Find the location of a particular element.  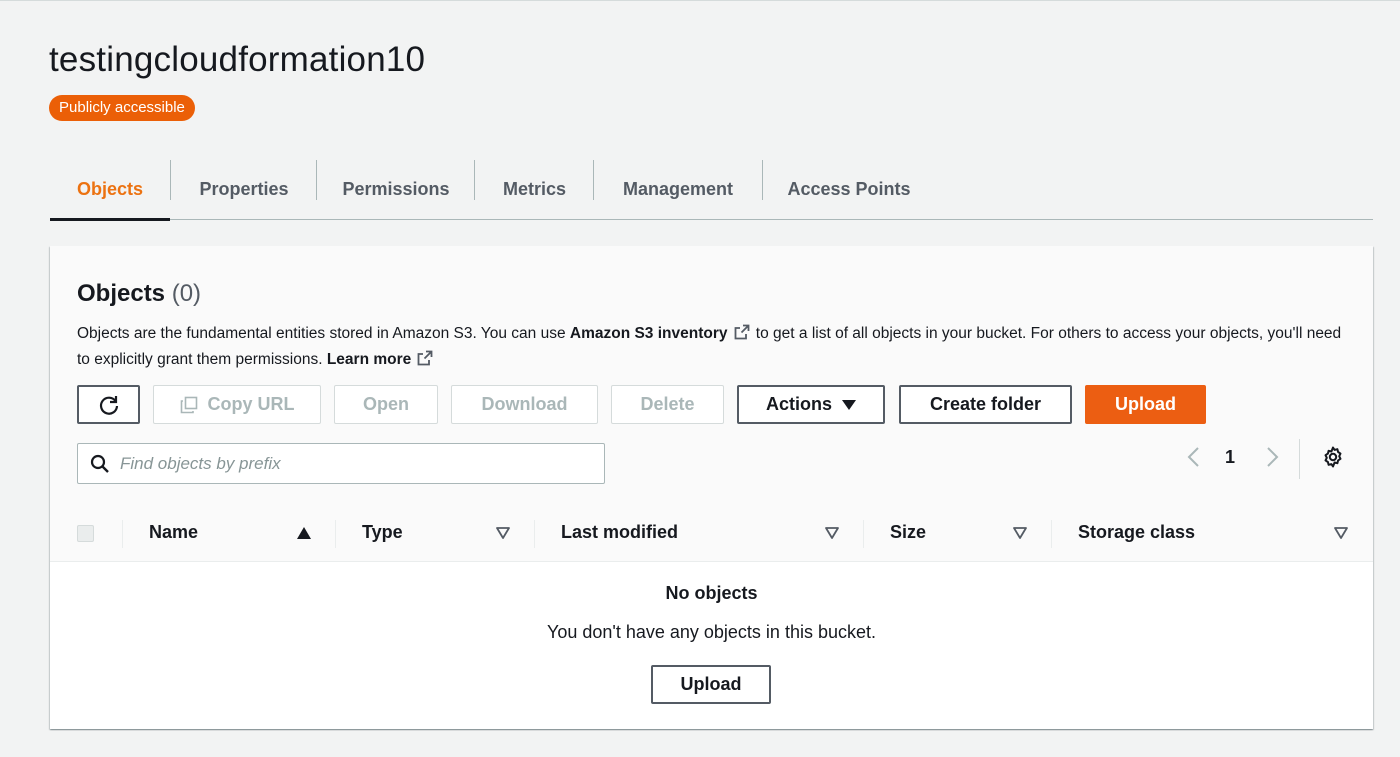

gear-icon is located at coordinates (1333, 457).